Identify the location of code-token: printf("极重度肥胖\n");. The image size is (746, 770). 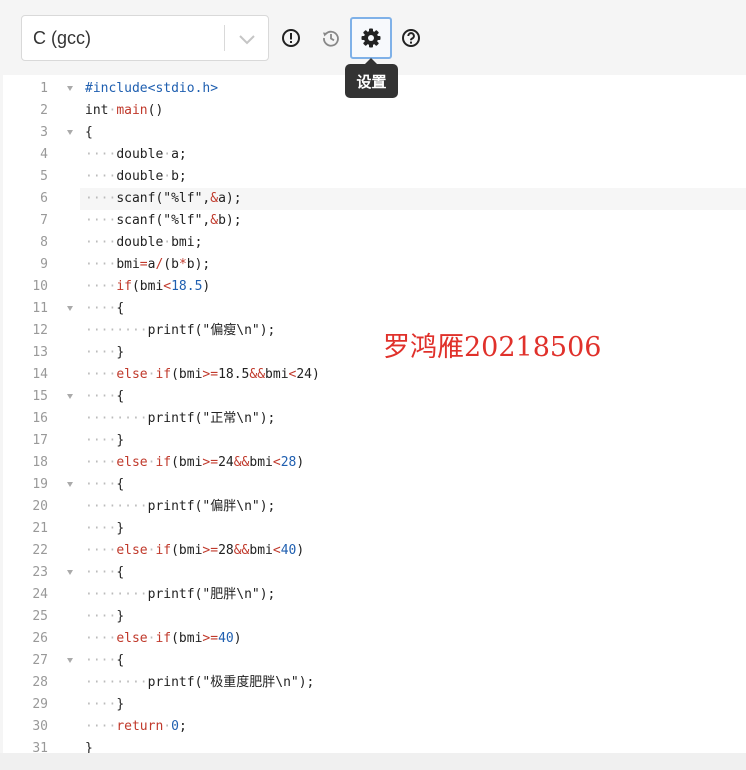
(231, 682).